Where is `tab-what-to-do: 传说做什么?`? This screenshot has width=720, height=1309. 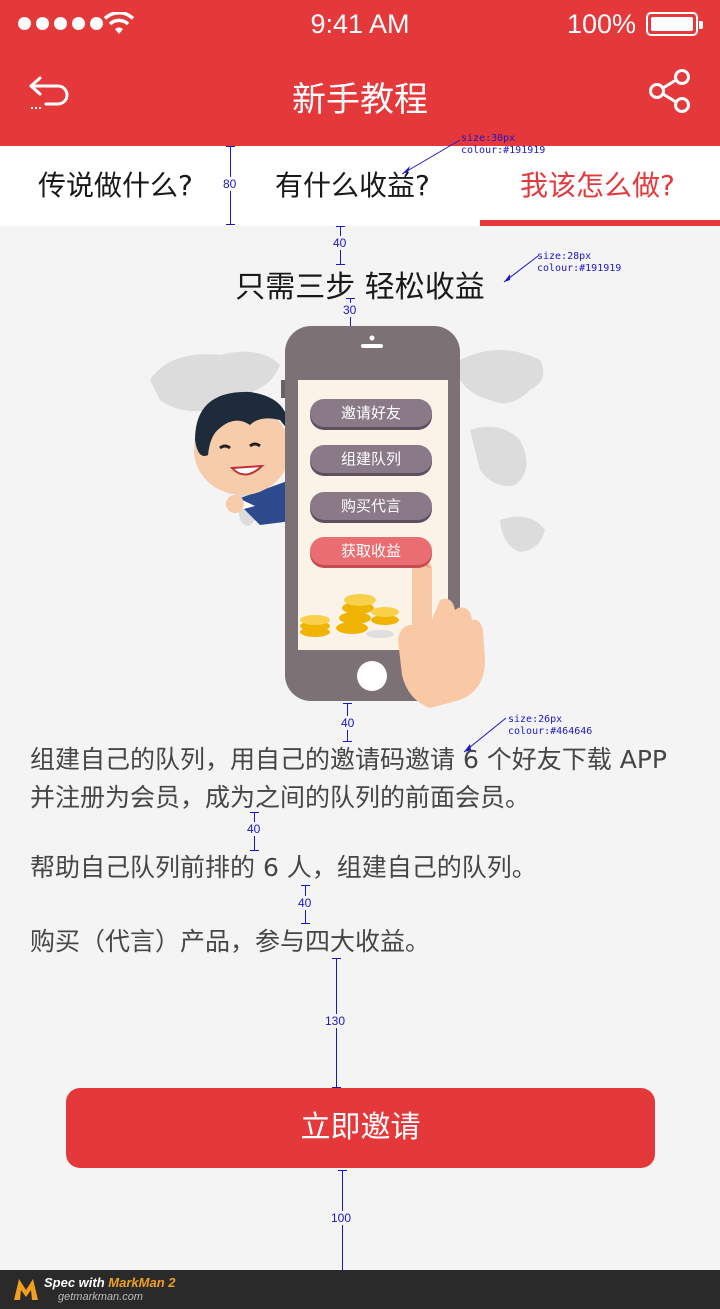
tab-what-to-do: 传说做什么? is located at coordinates (115, 186).